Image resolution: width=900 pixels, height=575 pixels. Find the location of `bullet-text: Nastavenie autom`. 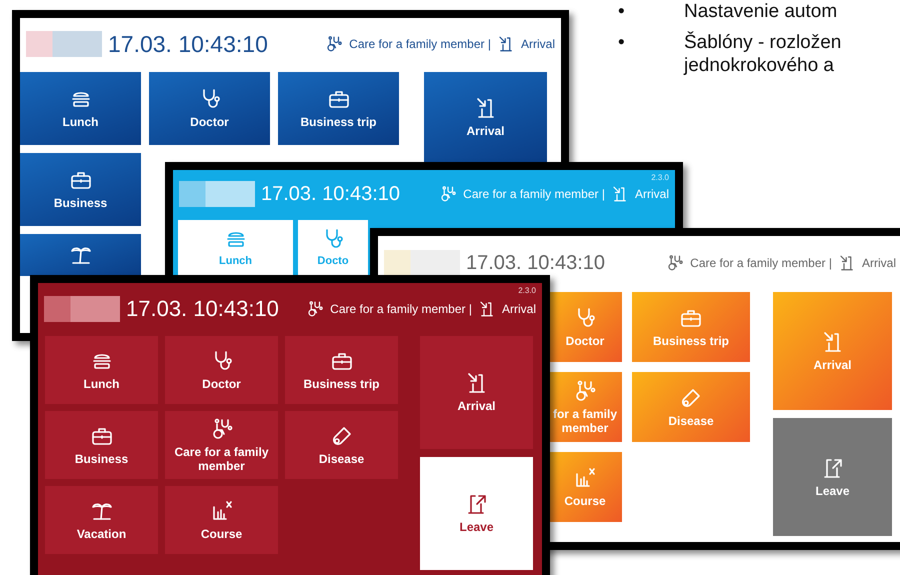

bullet-text: Nastavenie autom is located at coordinates (761, 11).